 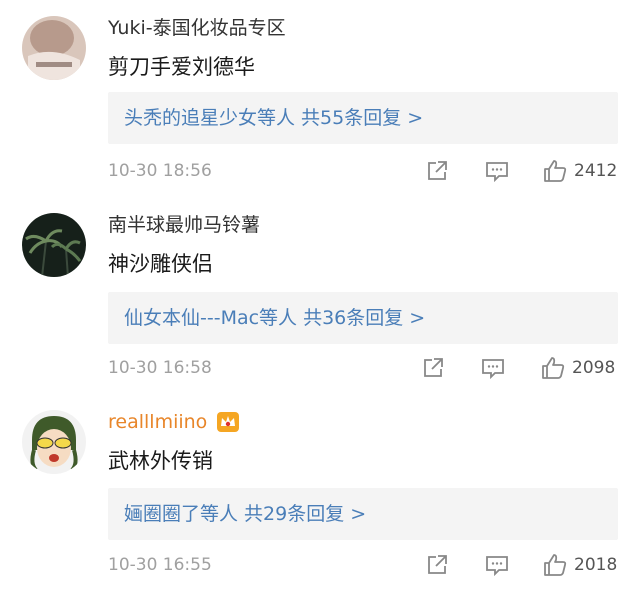 What do you see at coordinates (160, 461) in the screenshot?
I see `comment-text: 武林外传销` at bounding box center [160, 461].